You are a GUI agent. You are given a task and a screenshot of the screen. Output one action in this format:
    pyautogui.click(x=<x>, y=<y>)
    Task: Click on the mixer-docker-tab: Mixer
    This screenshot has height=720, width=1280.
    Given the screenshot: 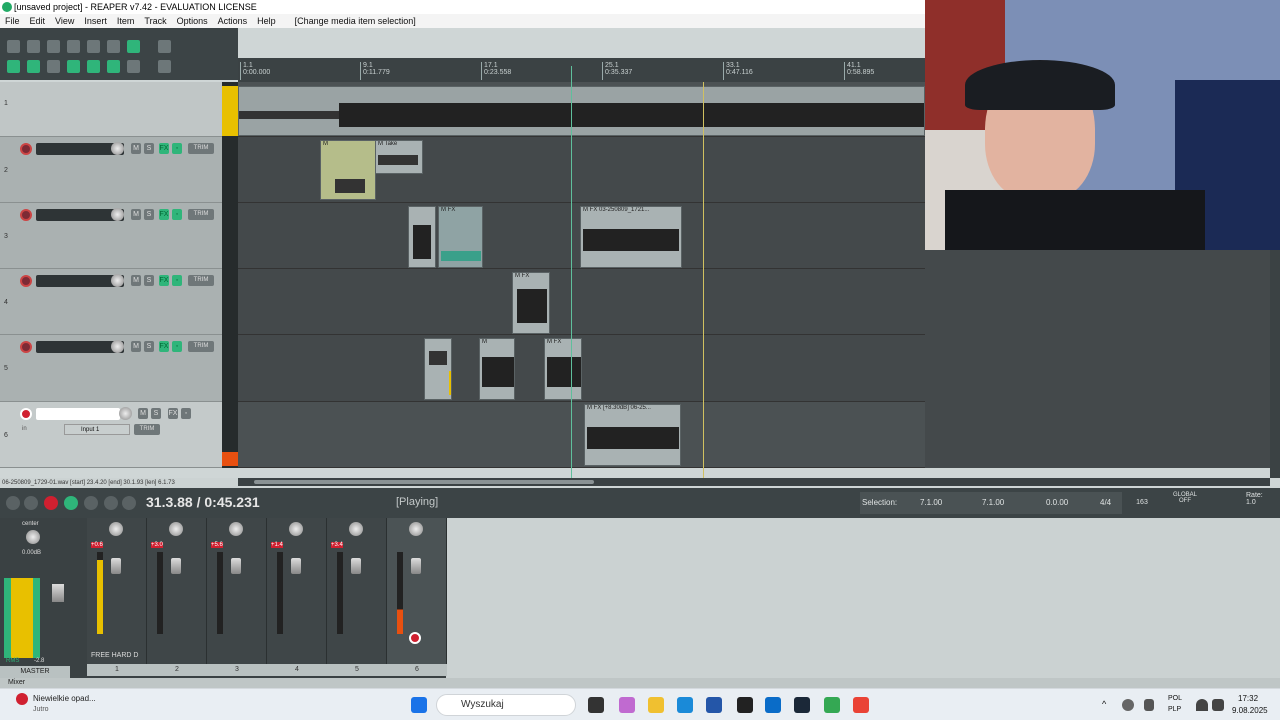 What is the action you would take?
    pyautogui.click(x=640, y=683)
    